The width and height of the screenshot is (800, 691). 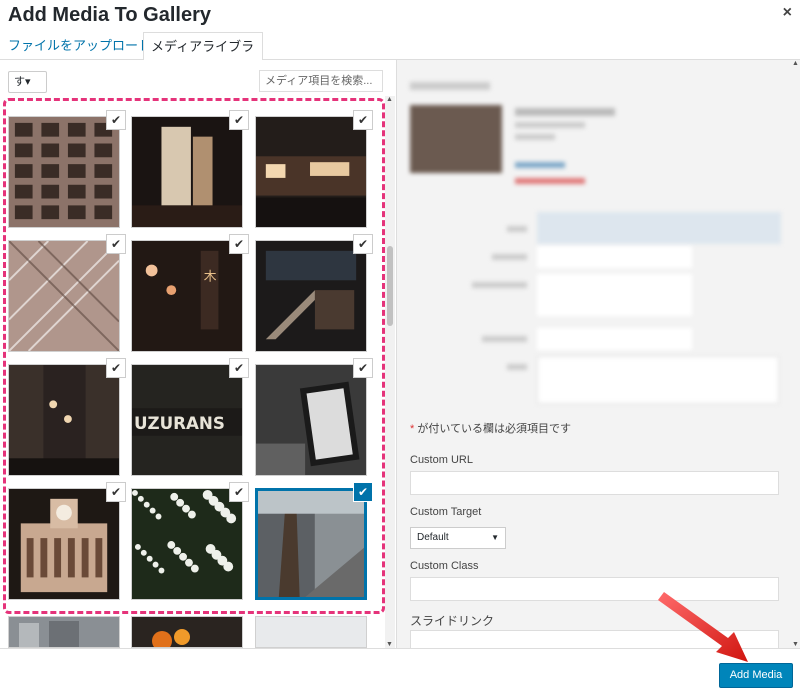 I want to click on attachment-thumb-clock-tower, so click(x=64, y=544).